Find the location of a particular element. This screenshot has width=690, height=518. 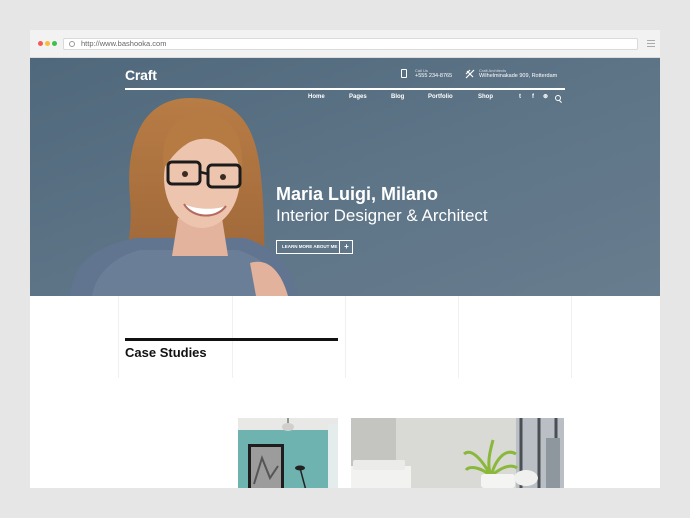

maximize-window-button is located at coordinates (54, 43).